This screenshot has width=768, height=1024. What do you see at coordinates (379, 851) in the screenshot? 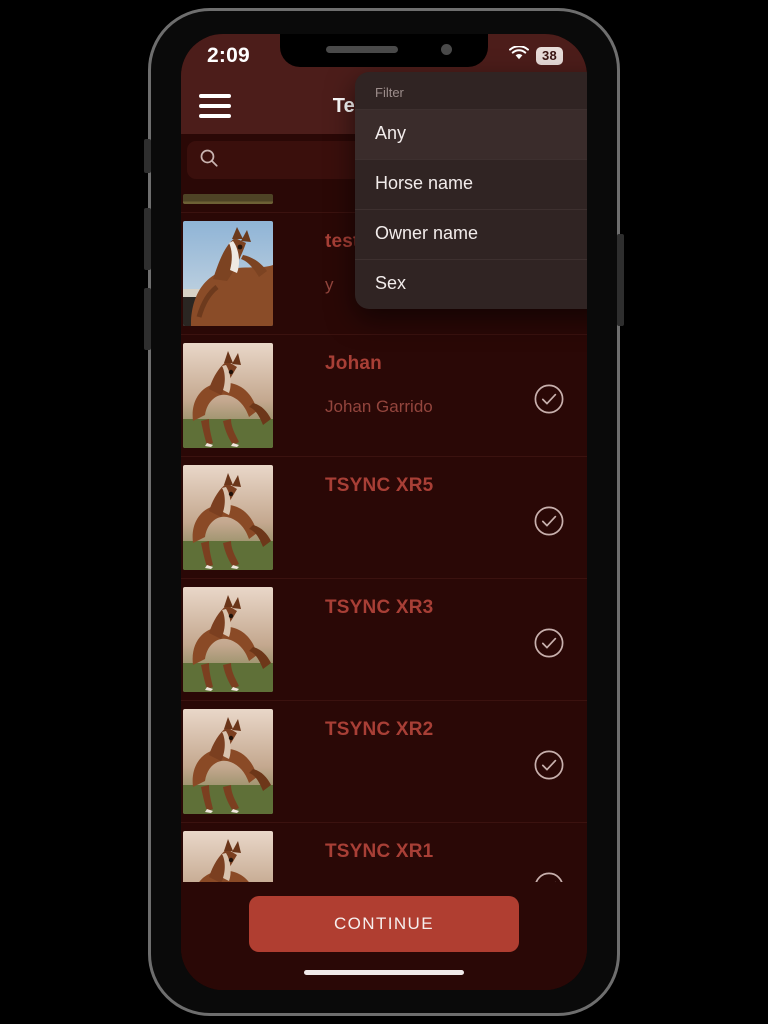
I see `row-title: TSYNC XR1` at bounding box center [379, 851].